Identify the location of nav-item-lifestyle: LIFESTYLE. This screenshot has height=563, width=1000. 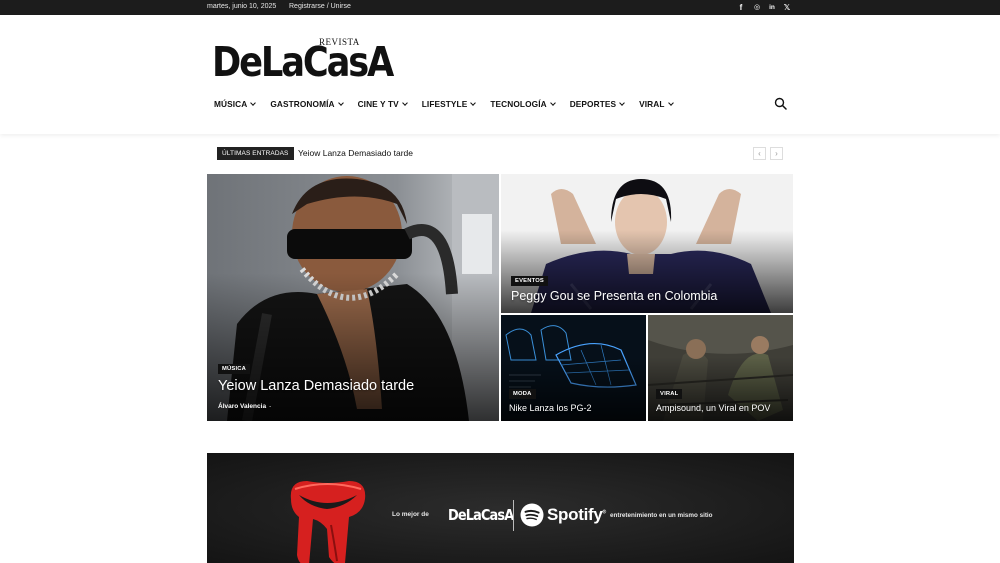
(449, 104).